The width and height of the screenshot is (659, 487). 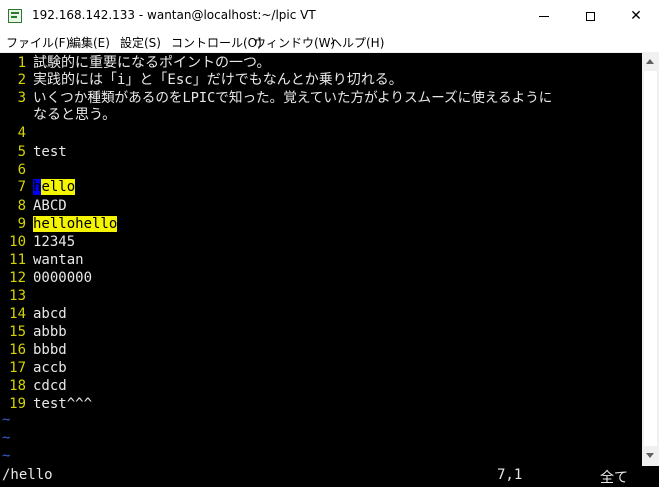 What do you see at coordinates (17, 368) in the screenshot?
I see `line-number: 17` at bounding box center [17, 368].